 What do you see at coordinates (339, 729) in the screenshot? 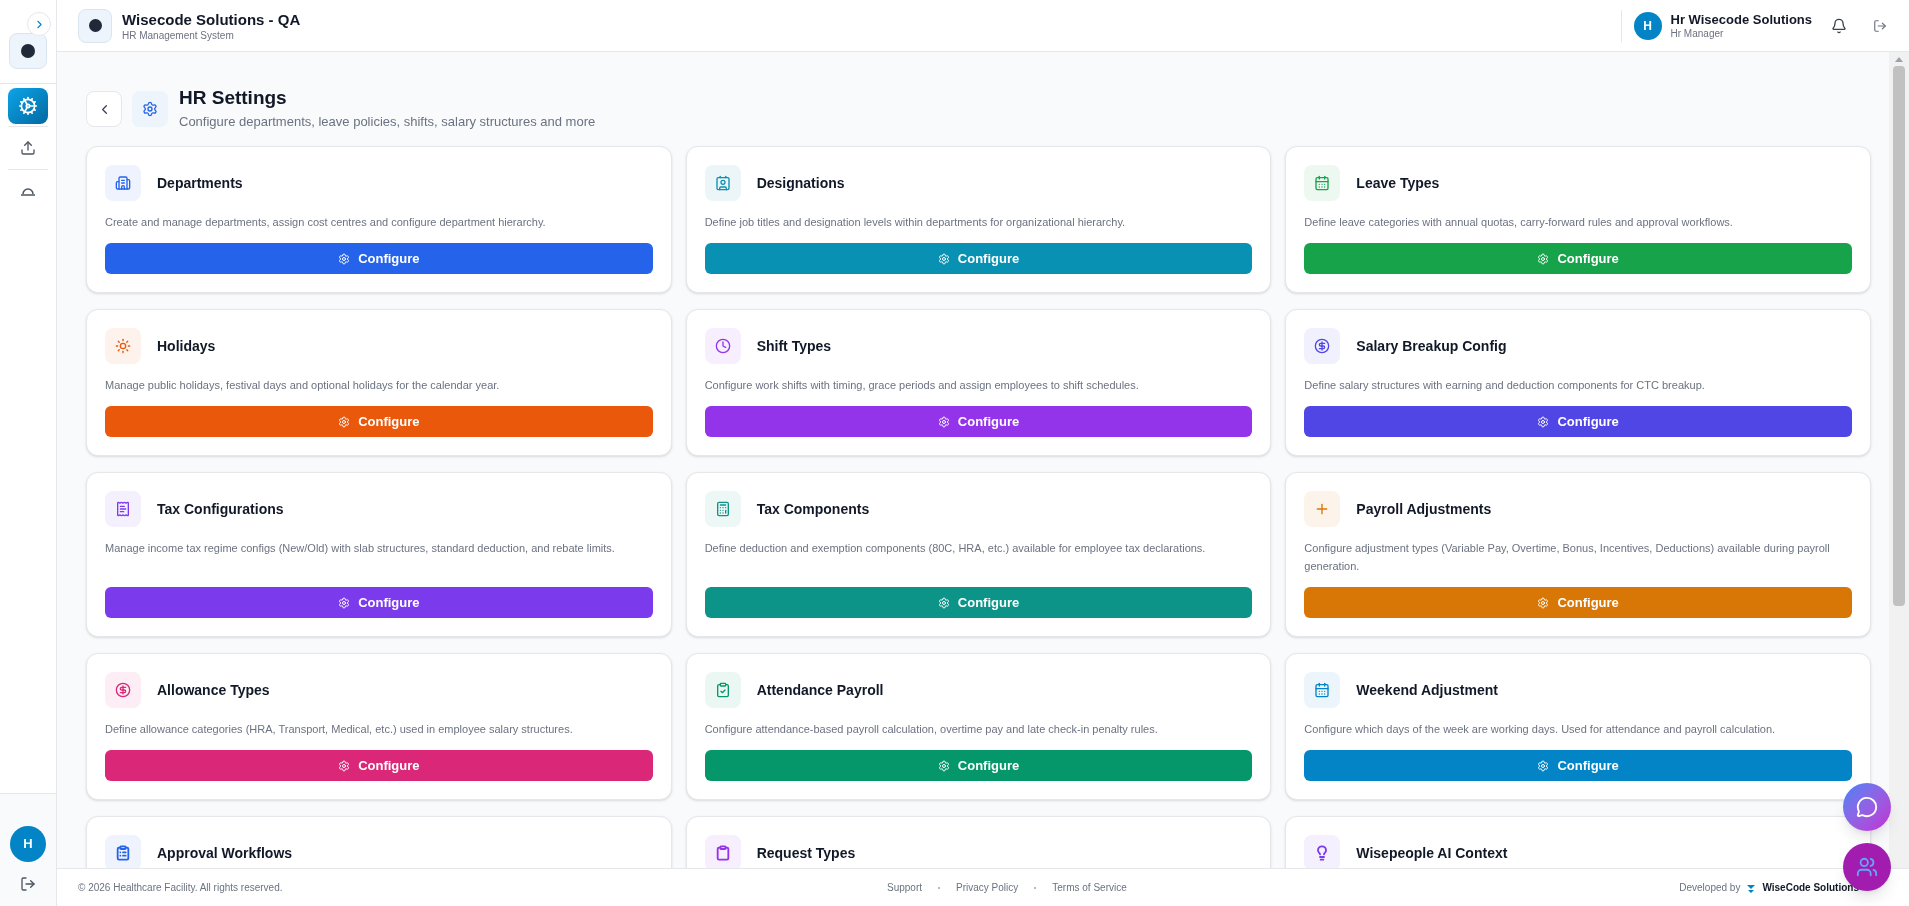
I see `card-description: Define allowance categories (HRA, Transport, Medical, etc.) used in employee salary structures.` at bounding box center [339, 729].